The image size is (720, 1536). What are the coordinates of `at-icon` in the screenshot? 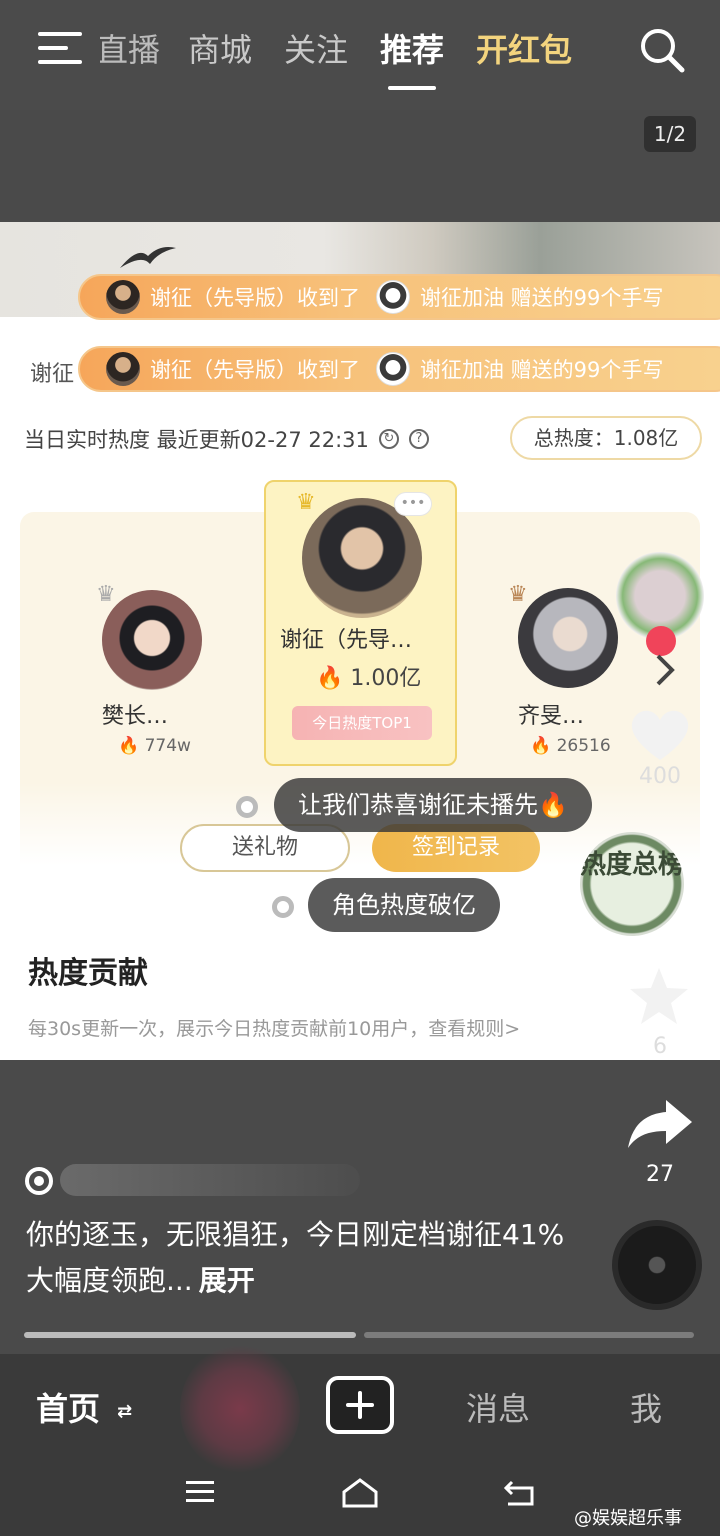 It's located at (39, 1181).